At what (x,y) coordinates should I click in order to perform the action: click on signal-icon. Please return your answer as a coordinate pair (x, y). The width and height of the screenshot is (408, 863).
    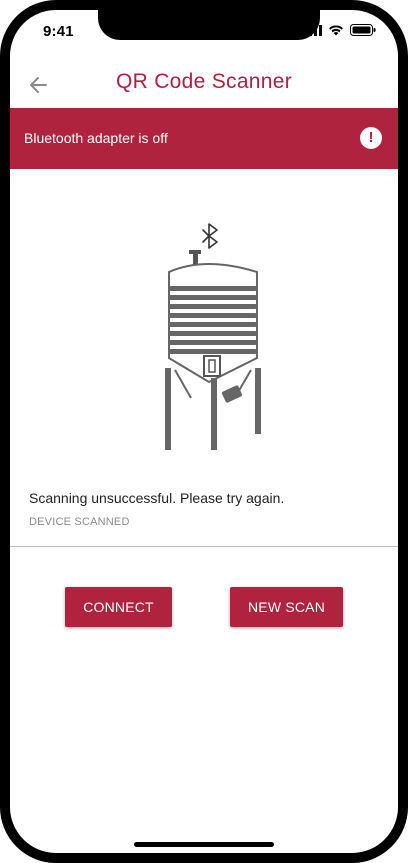
    Looking at the image, I should click on (313, 30).